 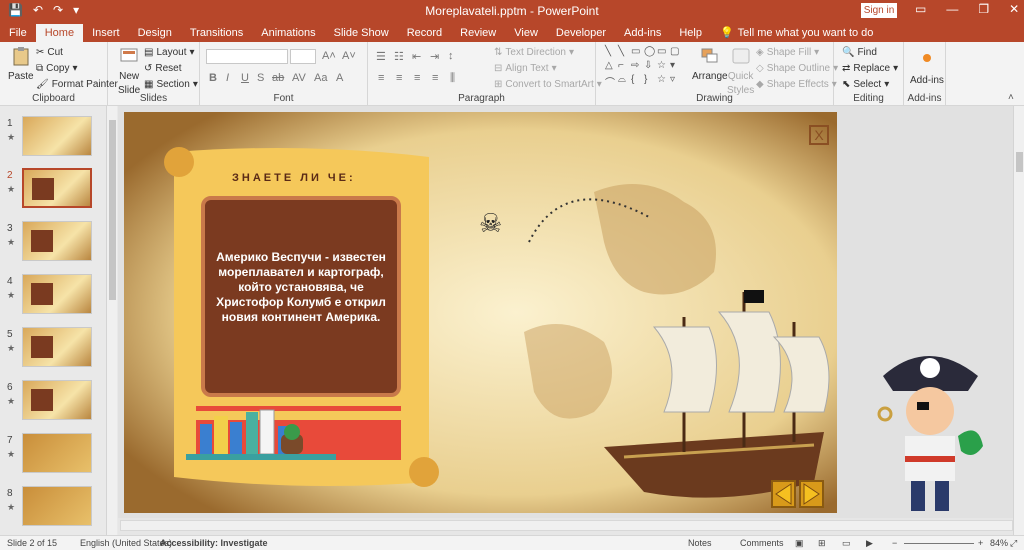 What do you see at coordinates (1014, 9) in the screenshot?
I see `close-window-icon: ✕` at bounding box center [1014, 9].